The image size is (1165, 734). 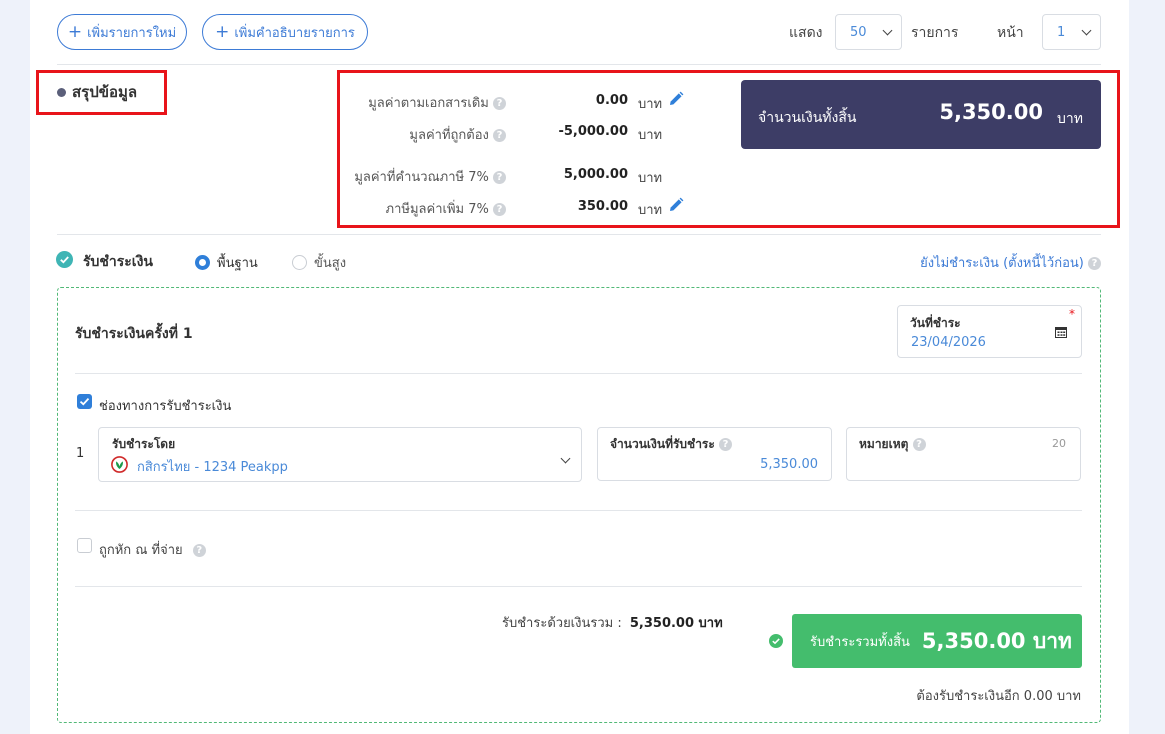 What do you see at coordinates (676, 623) in the screenshot?
I see `total-paid-value: 5,350.00 บาท` at bounding box center [676, 623].